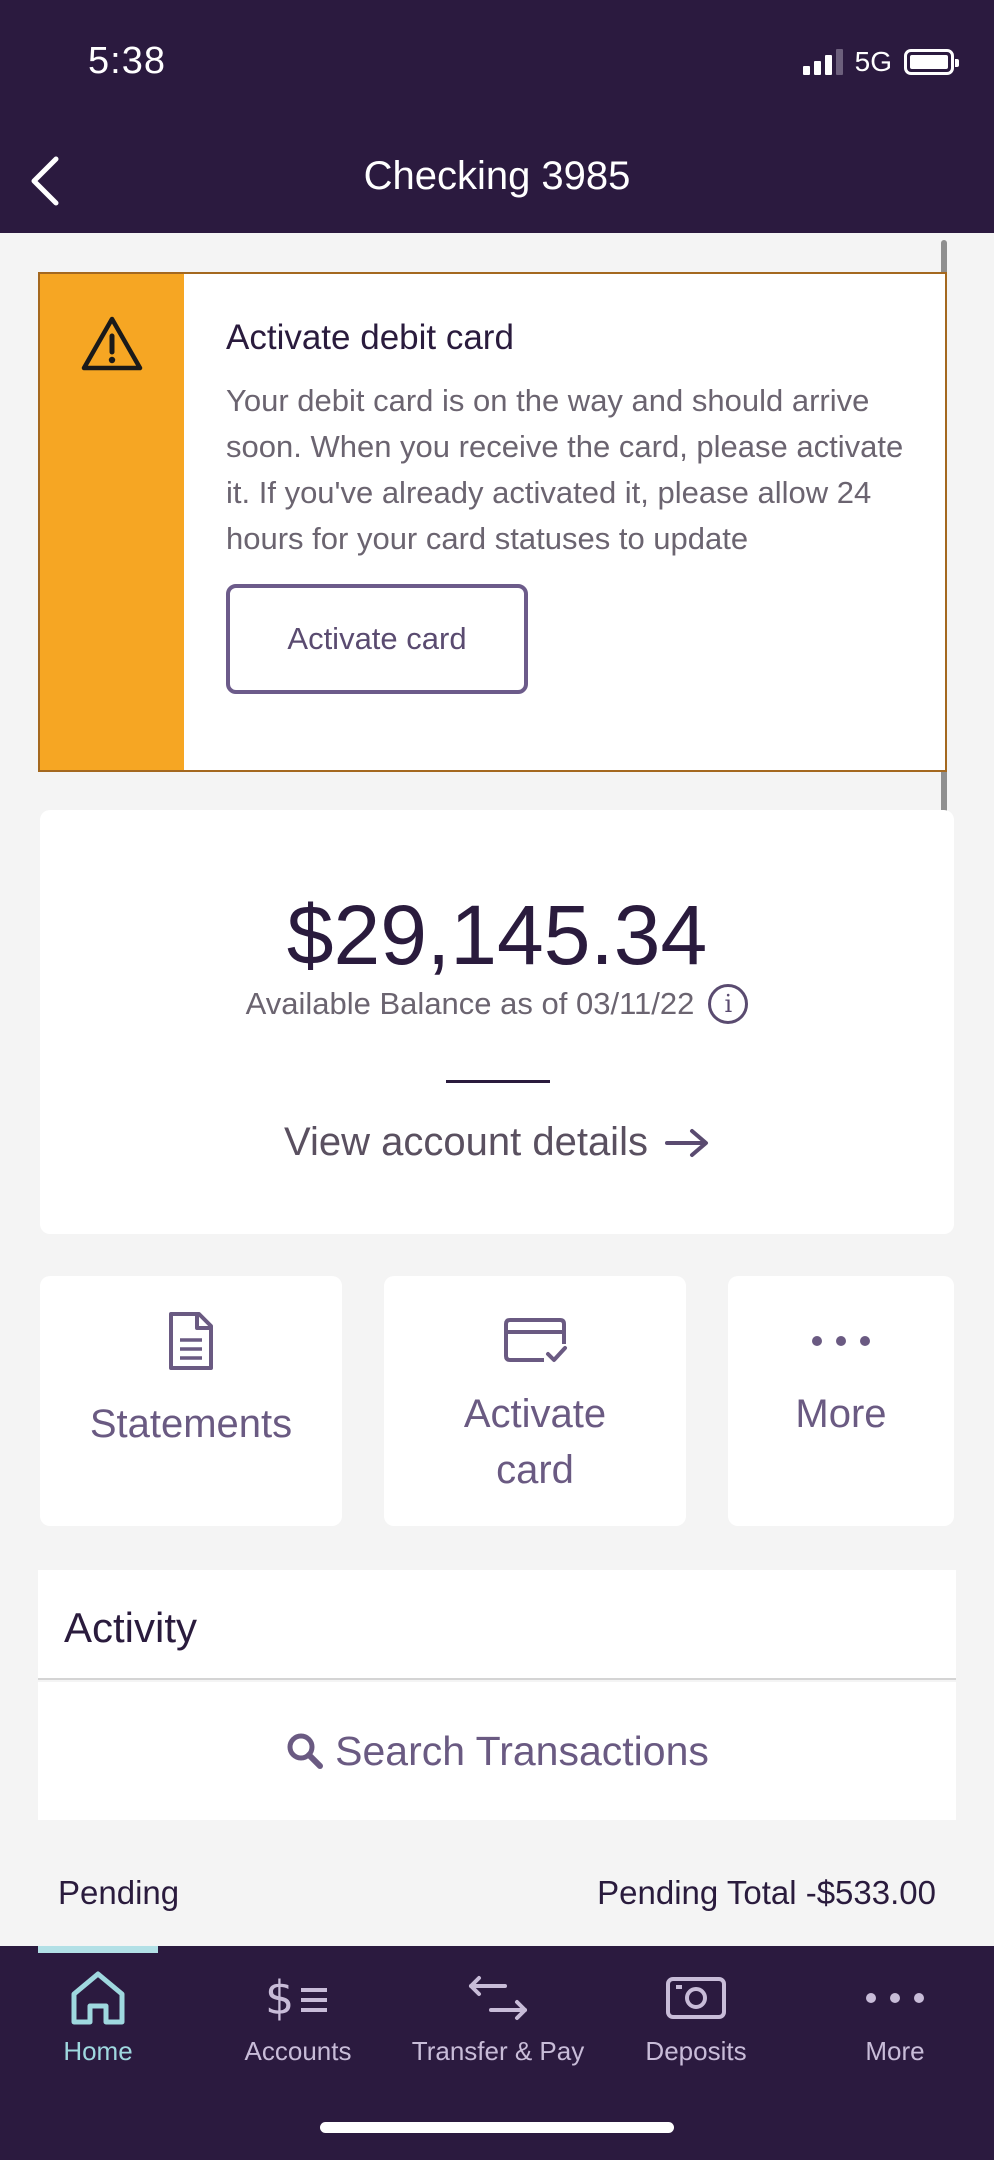 This screenshot has width=994, height=2160. Describe the element at coordinates (466, 1142) in the screenshot. I see `view-details-label: View account details` at that location.